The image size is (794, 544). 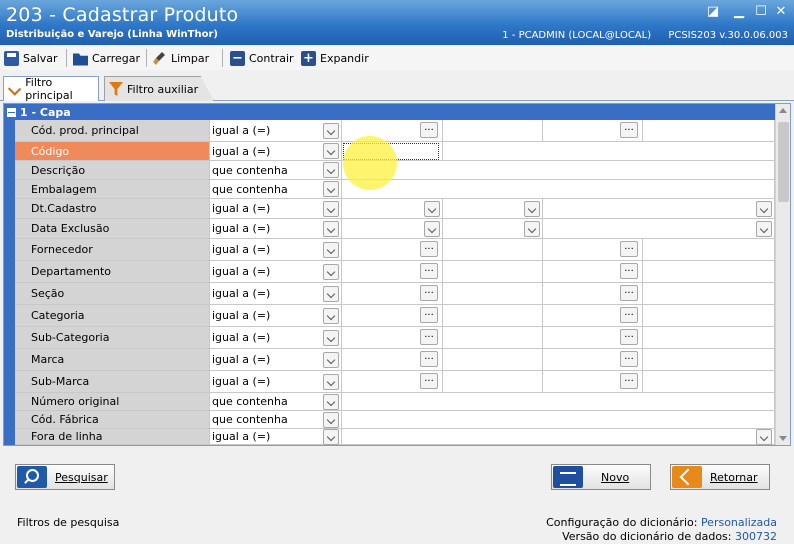 What do you see at coordinates (106, 58) in the screenshot?
I see `load-button: Carregar` at bounding box center [106, 58].